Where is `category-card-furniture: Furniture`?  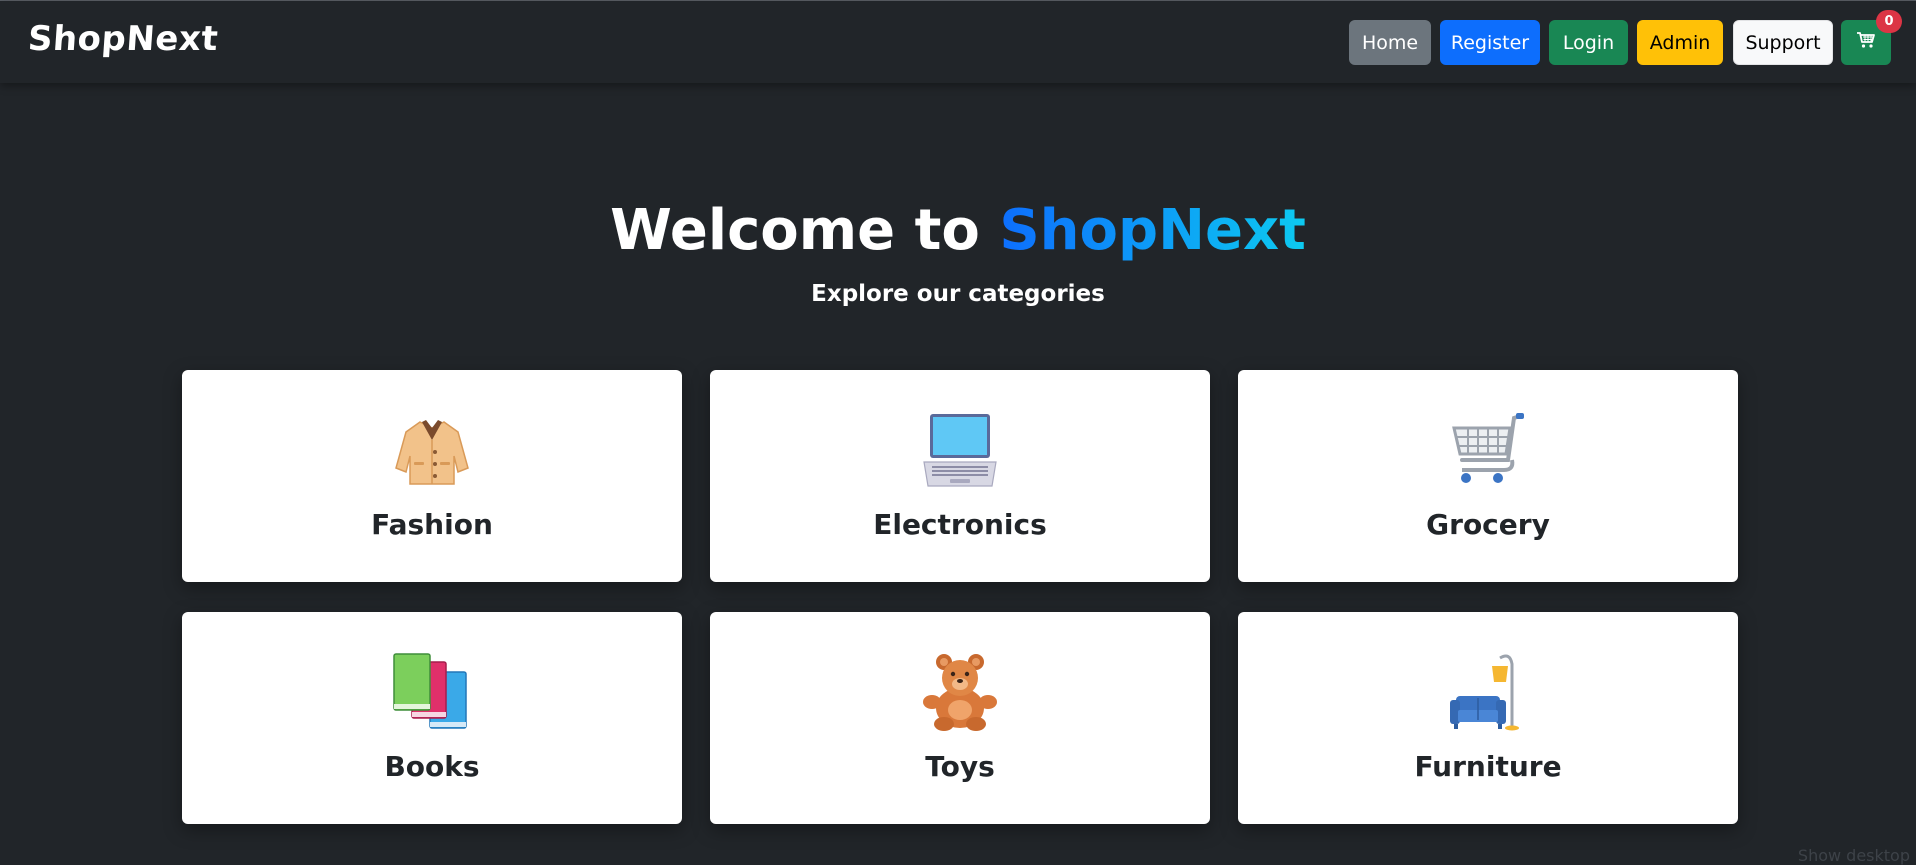
category-card-furniture: Furniture is located at coordinates (1488, 718).